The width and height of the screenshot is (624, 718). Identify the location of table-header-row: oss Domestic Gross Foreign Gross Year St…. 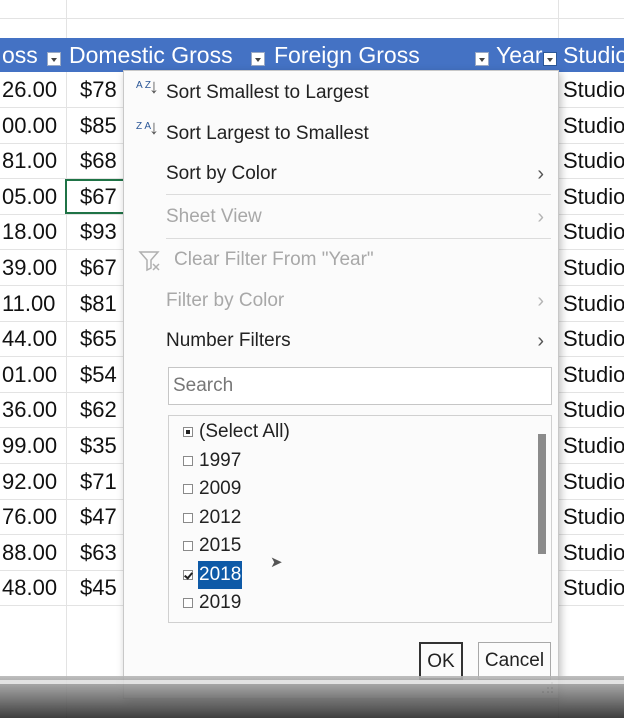
(312, 55).